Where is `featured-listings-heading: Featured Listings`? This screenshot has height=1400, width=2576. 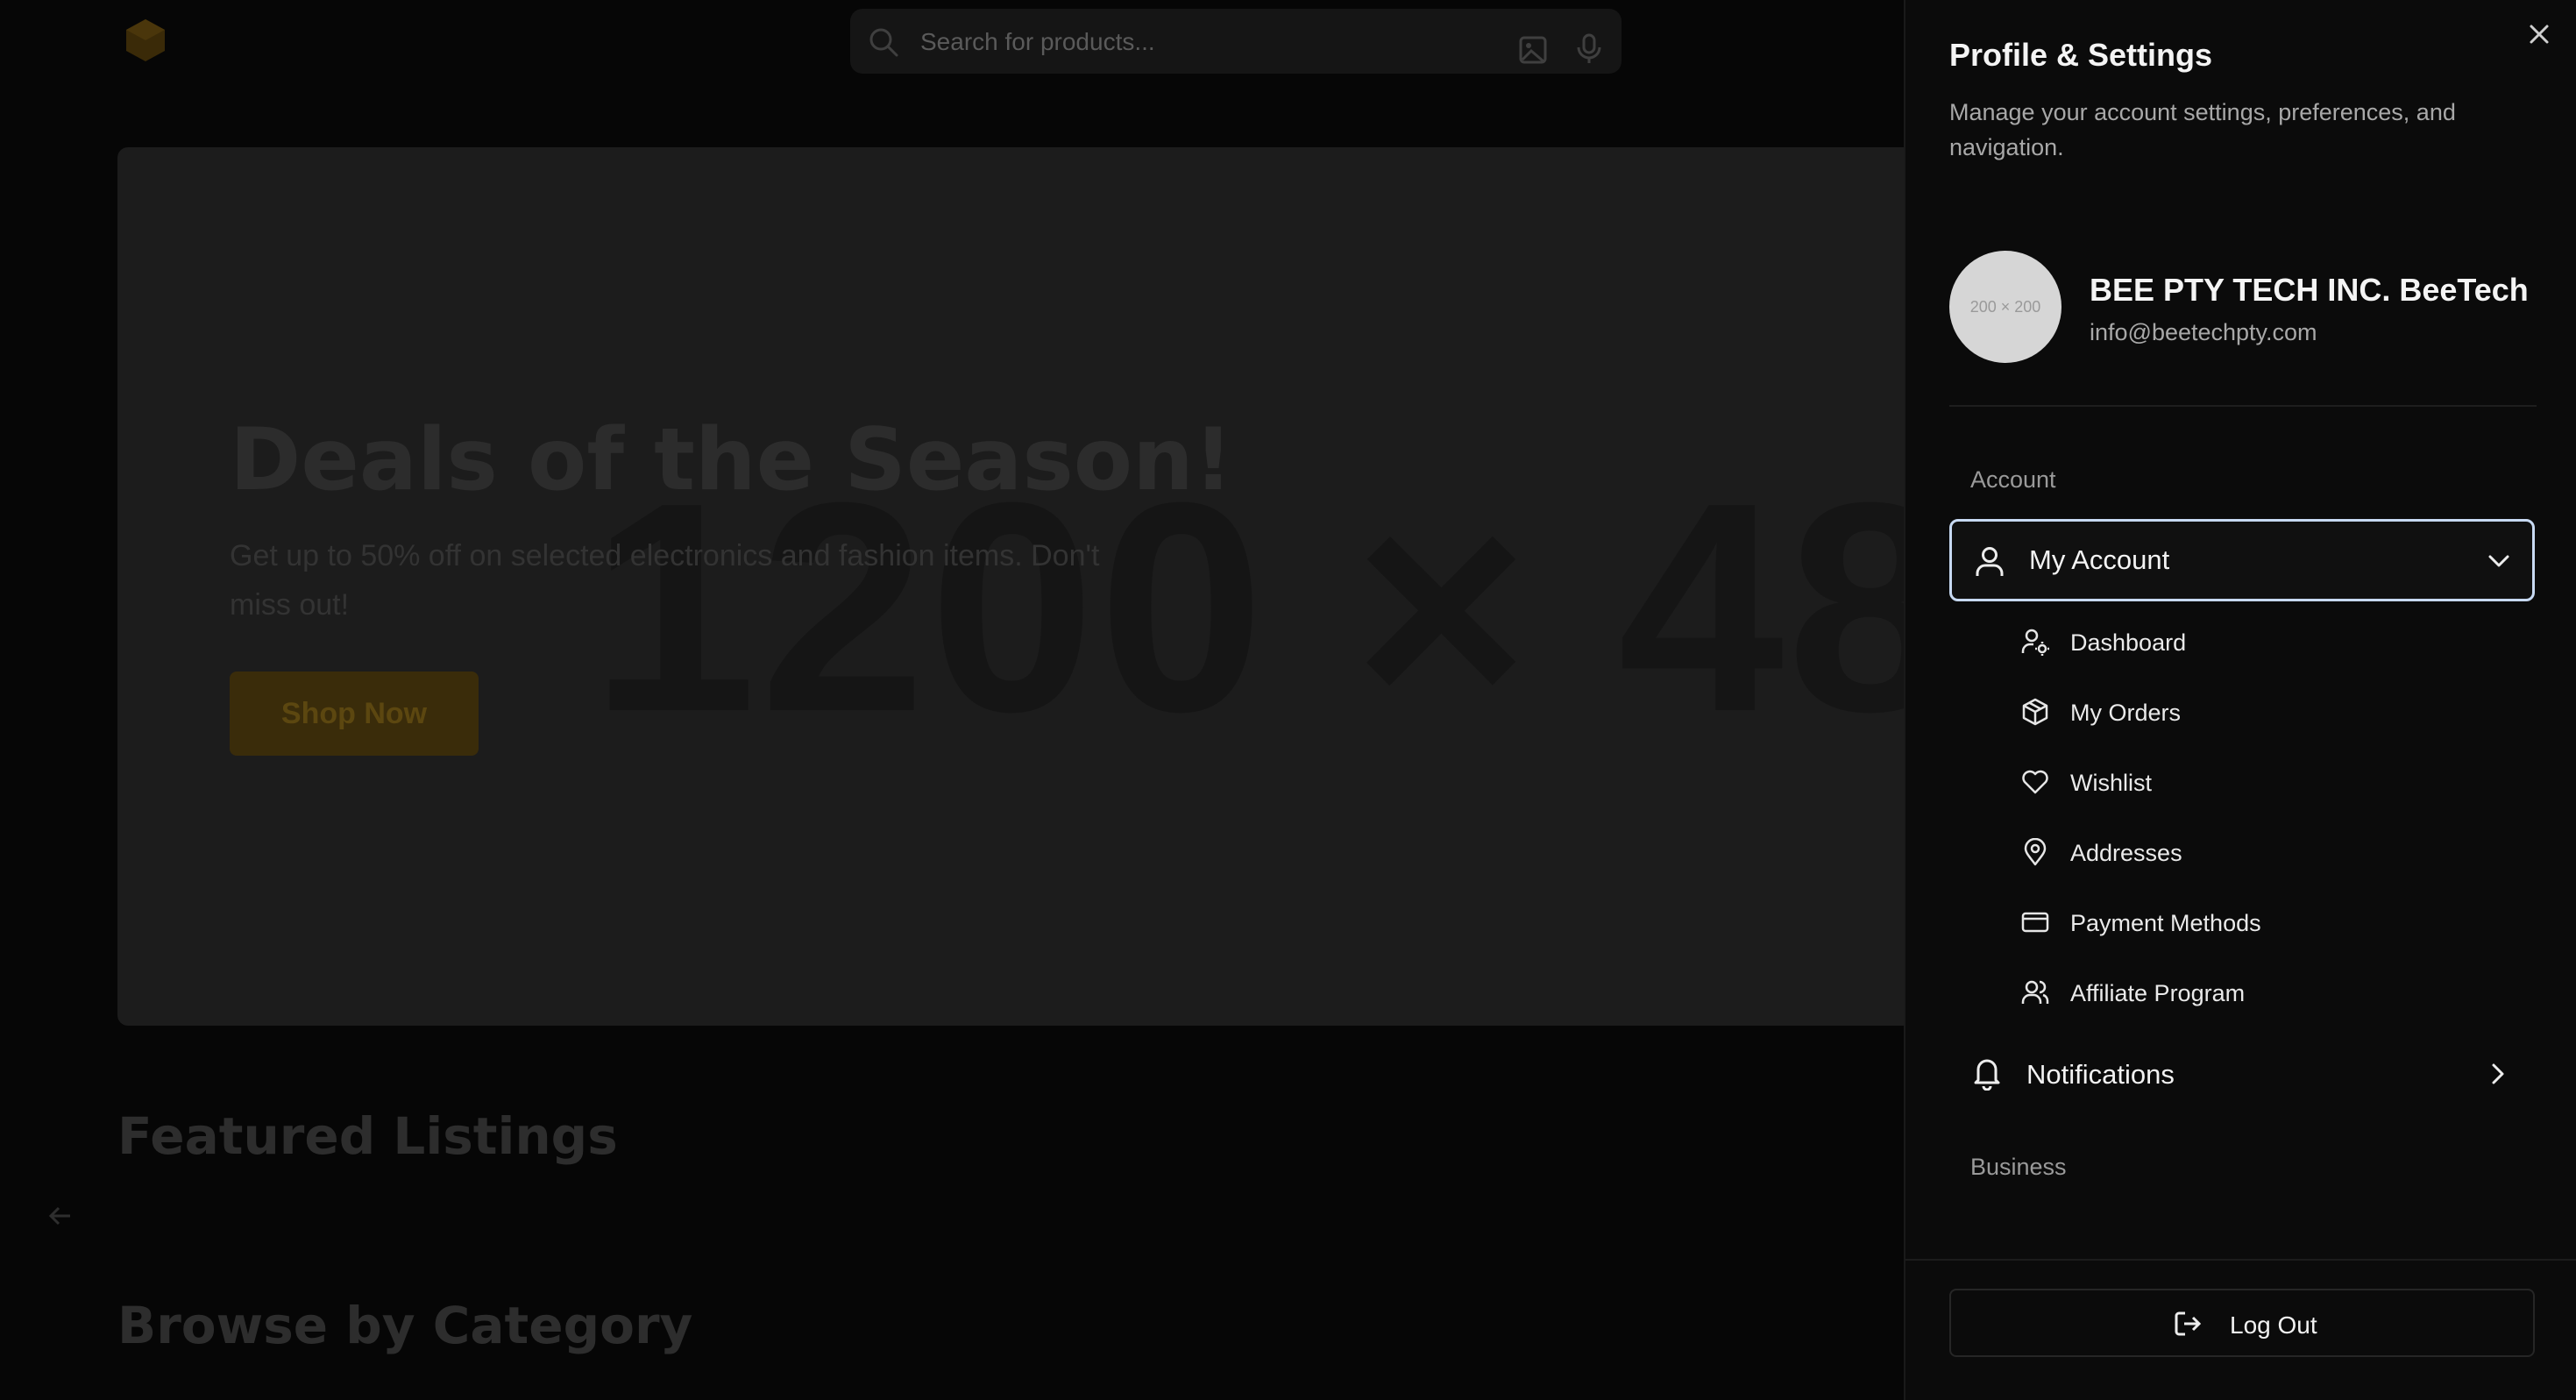 featured-listings-heading: Featured Listings is located at coordinates (367, 1136).